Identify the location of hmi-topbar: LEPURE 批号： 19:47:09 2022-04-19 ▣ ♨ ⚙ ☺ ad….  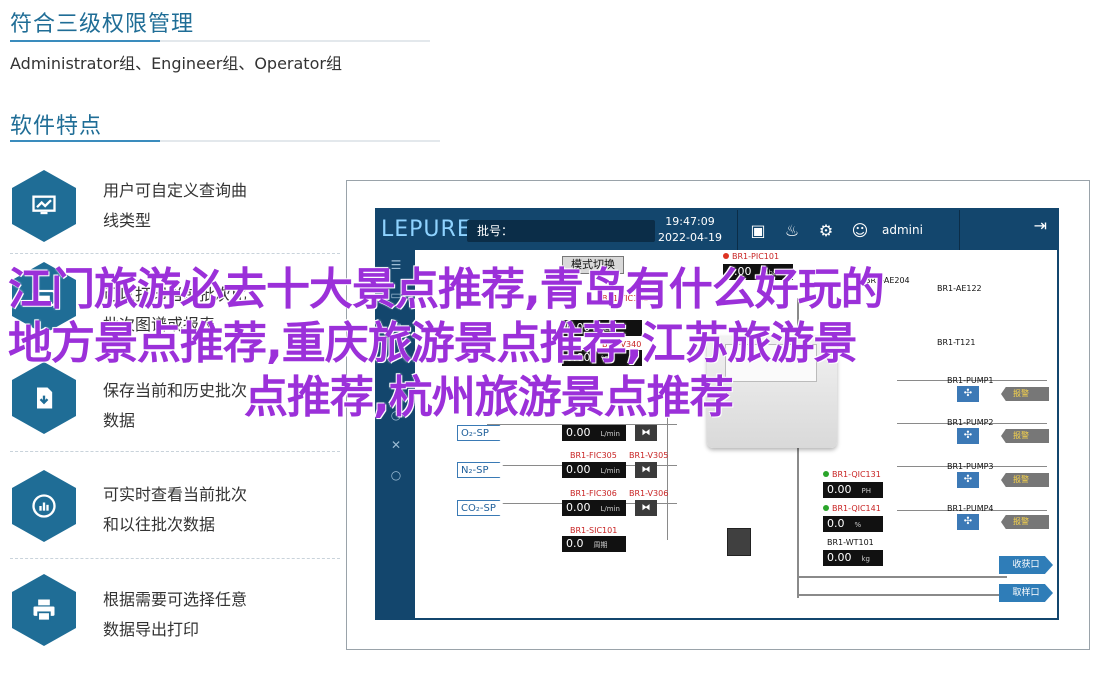
(717, 230).